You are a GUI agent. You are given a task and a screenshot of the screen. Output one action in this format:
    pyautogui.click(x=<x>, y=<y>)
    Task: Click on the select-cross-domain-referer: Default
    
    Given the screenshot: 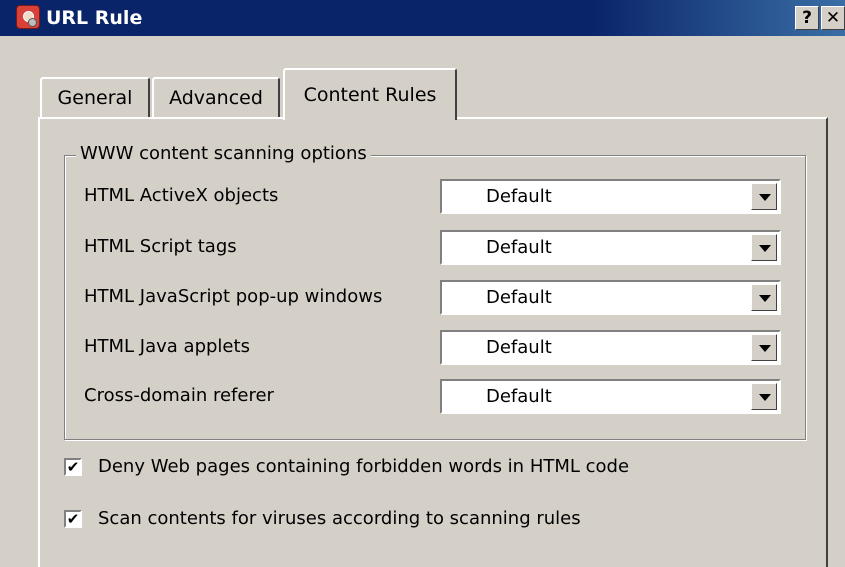 What is the action you would take?
    pyautogui.click(x=610, y=396)
    